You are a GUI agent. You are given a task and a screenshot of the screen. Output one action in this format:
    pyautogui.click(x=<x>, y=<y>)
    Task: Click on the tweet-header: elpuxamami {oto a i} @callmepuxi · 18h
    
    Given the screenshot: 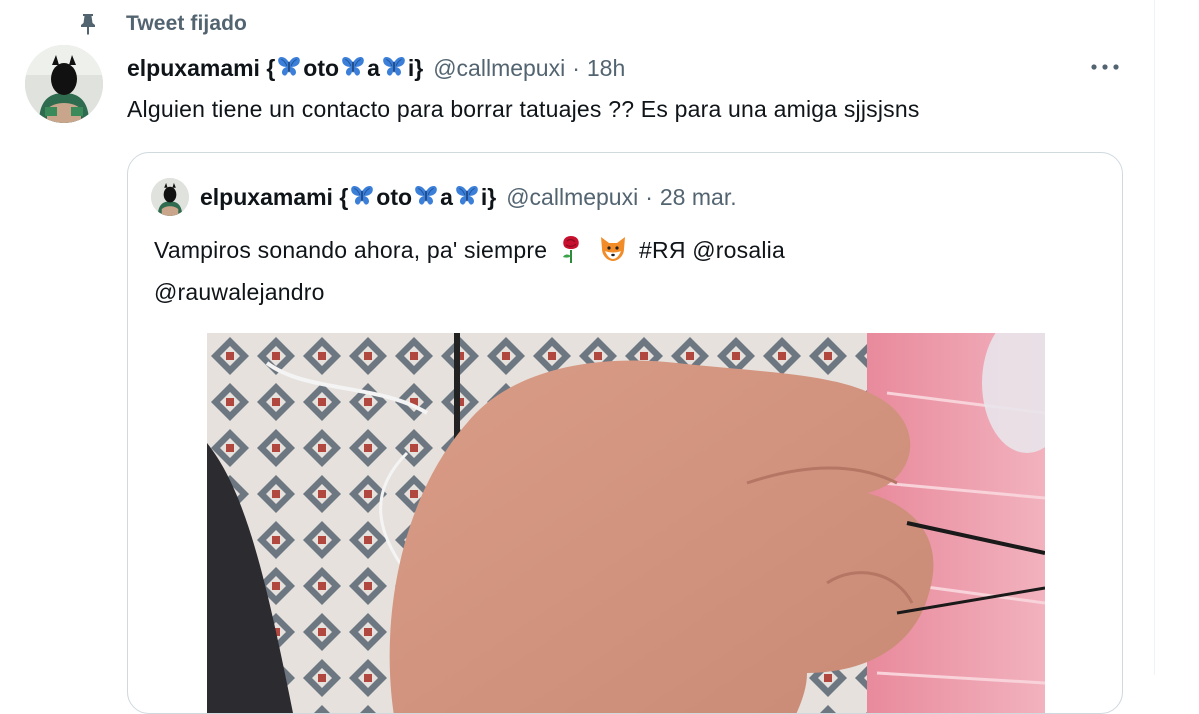 What is the action you would take?
    pyautogui.click(x=376, y=68)
    